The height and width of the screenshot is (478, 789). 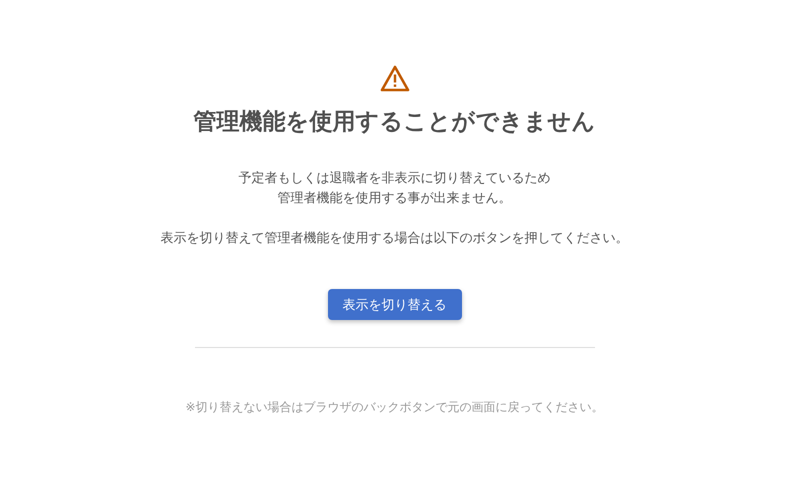 What do you see at coordinates (395, 79) in the screenshot?
I see `warning-icon` at bounding box center [395, 79].